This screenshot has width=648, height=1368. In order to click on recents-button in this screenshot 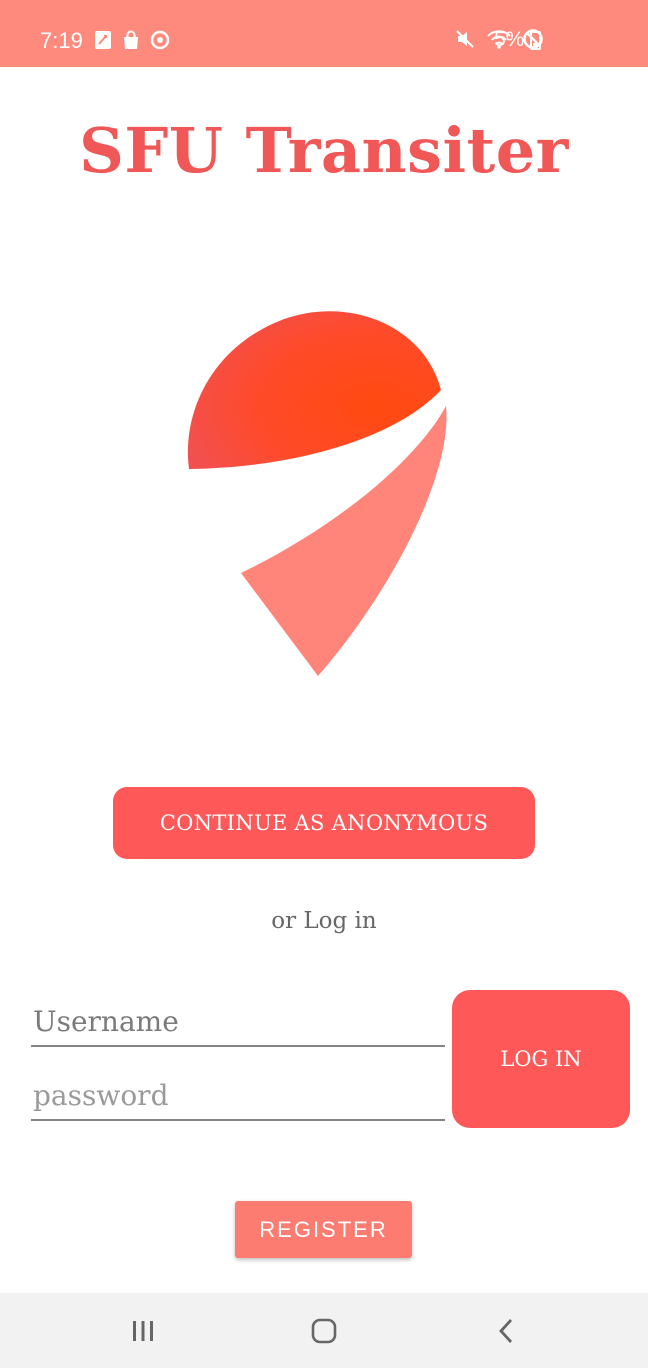, I will do `click(143, 1331)`.